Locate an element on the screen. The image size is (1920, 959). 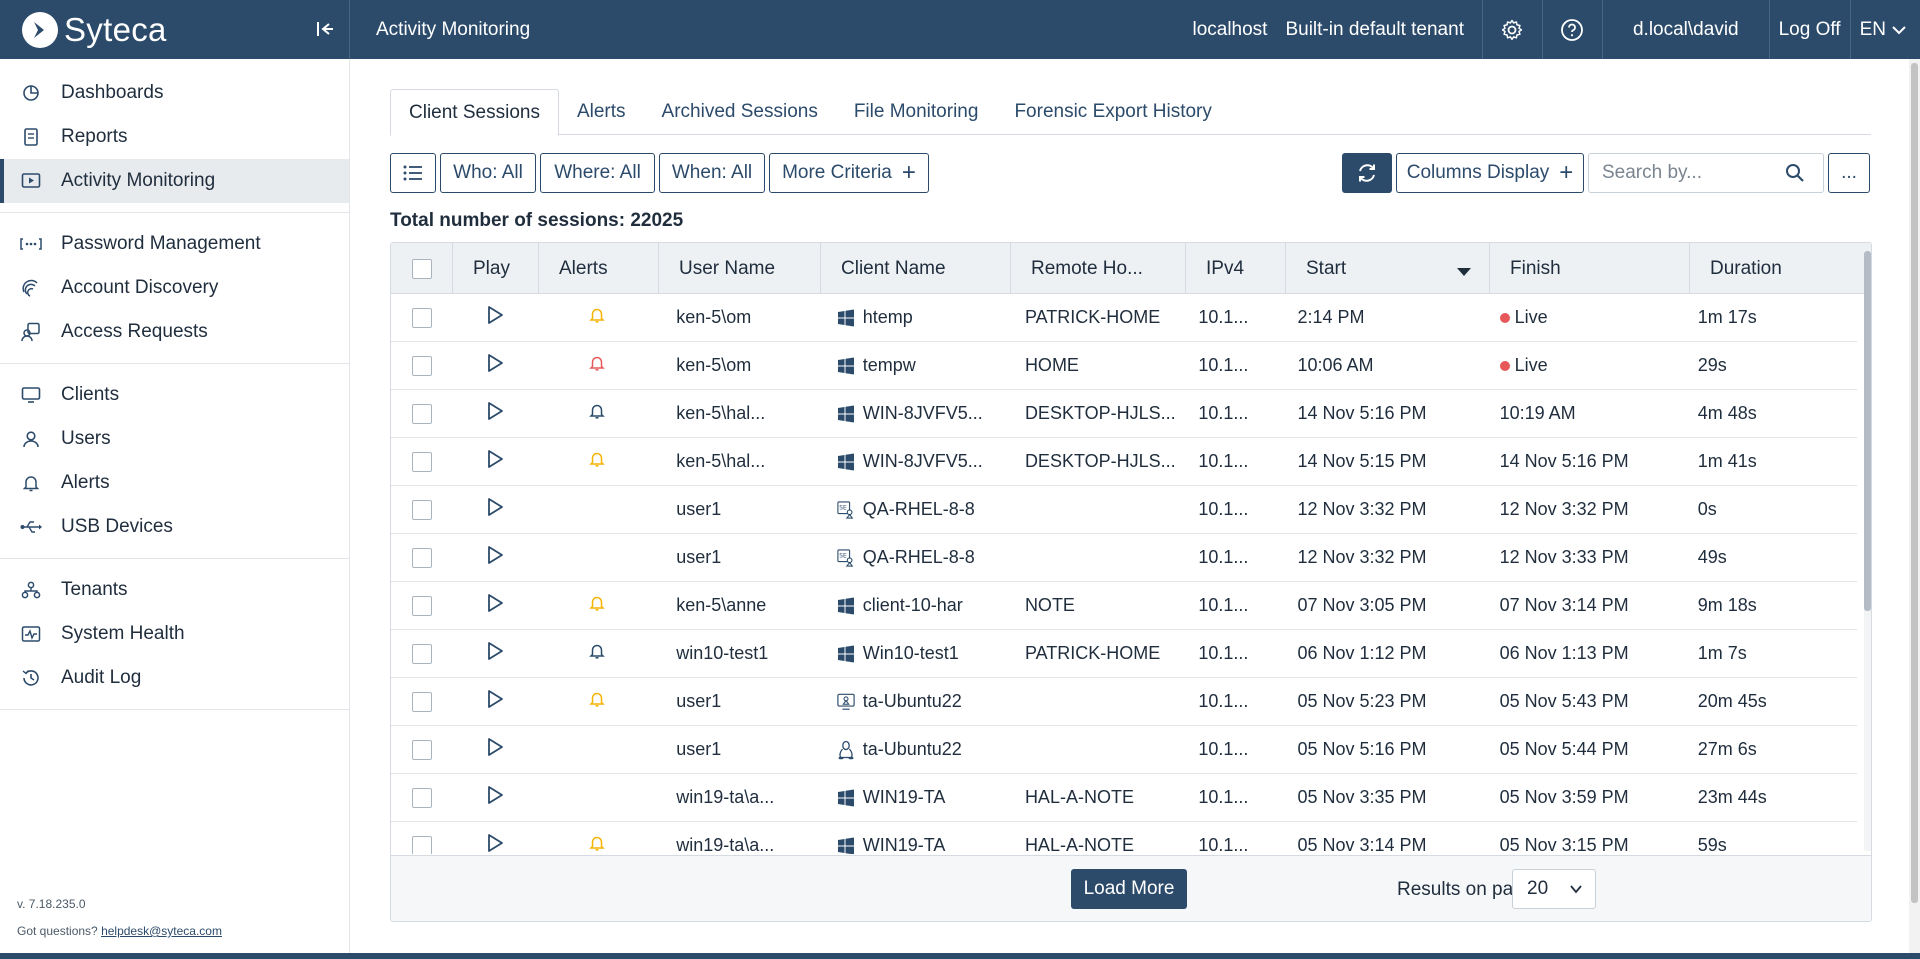
more-criteria-button: More Criteria + is located at coordinates (849, 173).